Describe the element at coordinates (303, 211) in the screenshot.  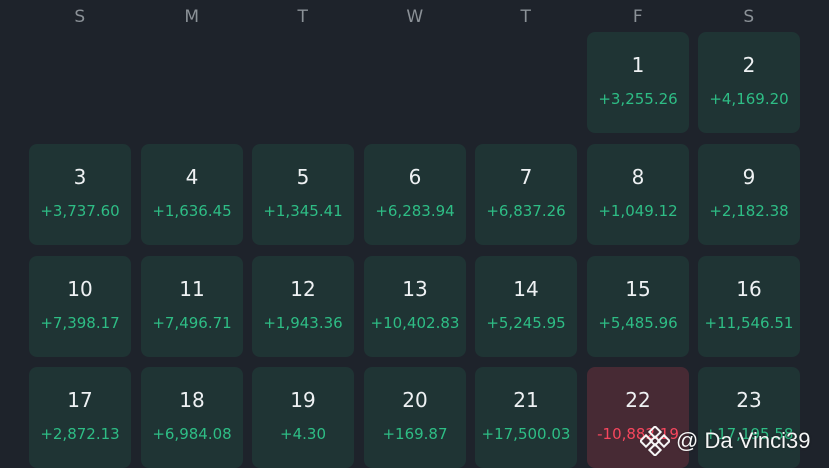
I see `daily-pnl-value: +1,345.41` at that location.